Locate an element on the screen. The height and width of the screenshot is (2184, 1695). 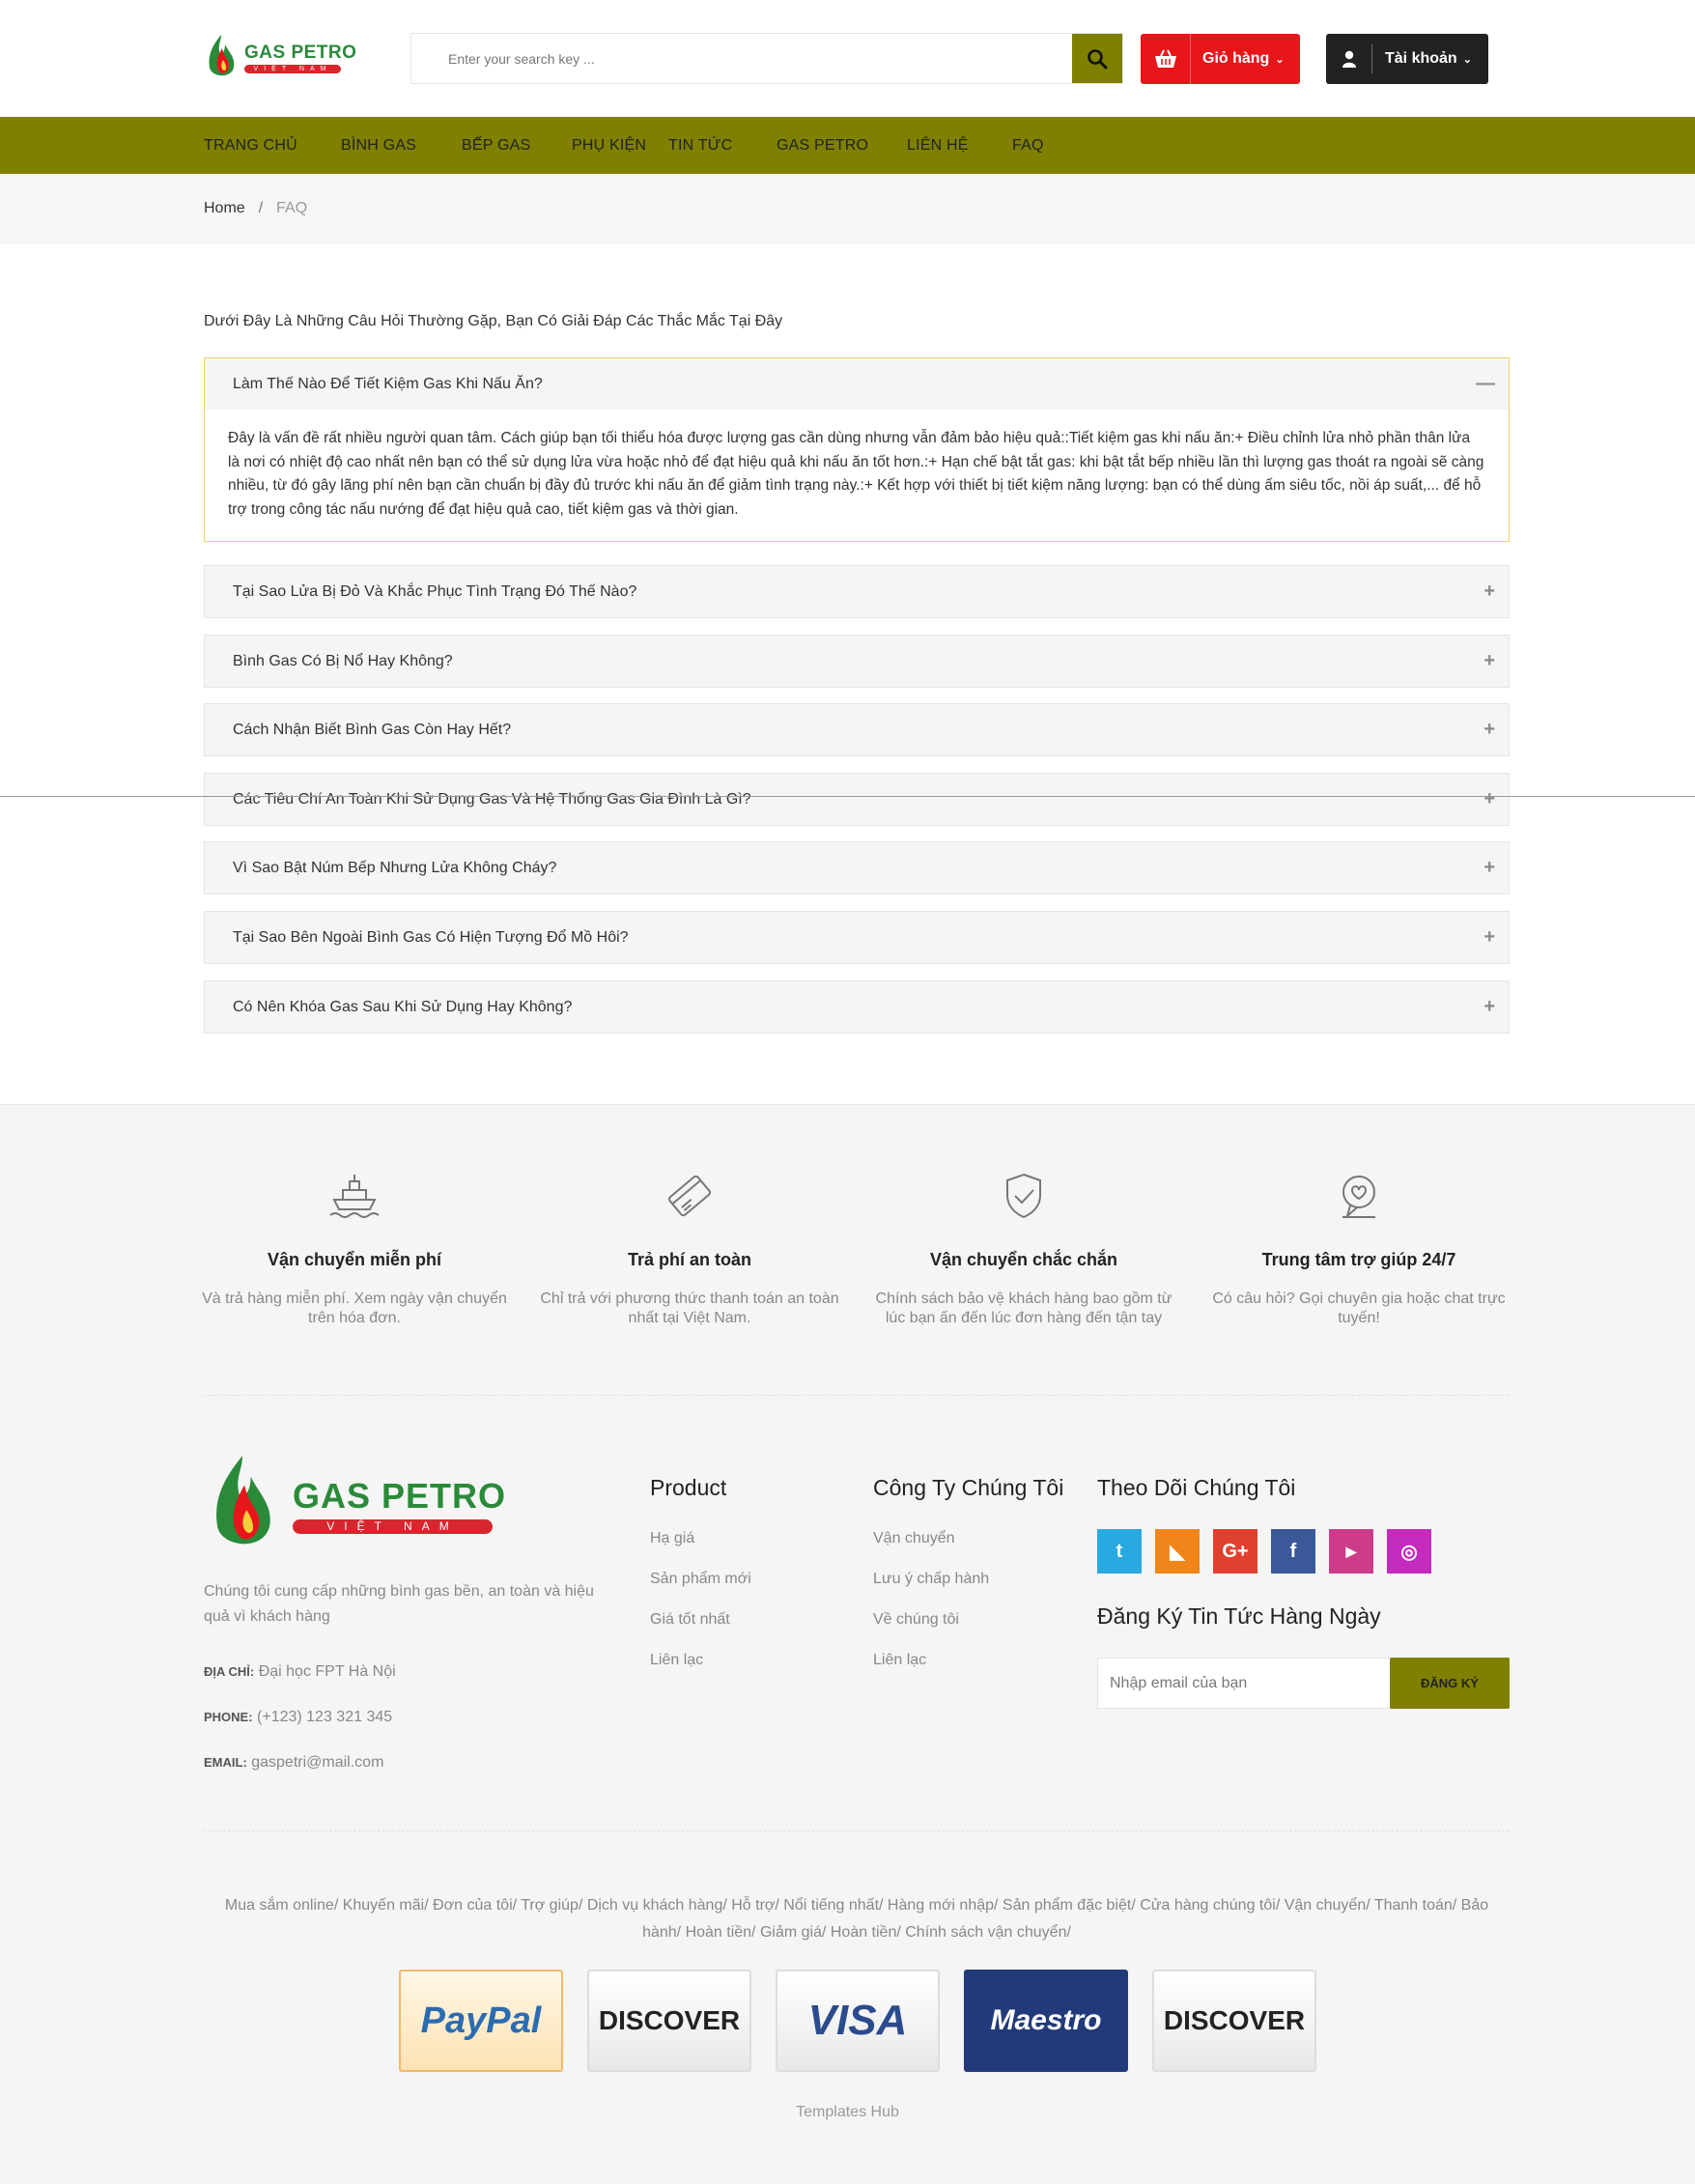
user-icon is located at coordinates (1349, 59).